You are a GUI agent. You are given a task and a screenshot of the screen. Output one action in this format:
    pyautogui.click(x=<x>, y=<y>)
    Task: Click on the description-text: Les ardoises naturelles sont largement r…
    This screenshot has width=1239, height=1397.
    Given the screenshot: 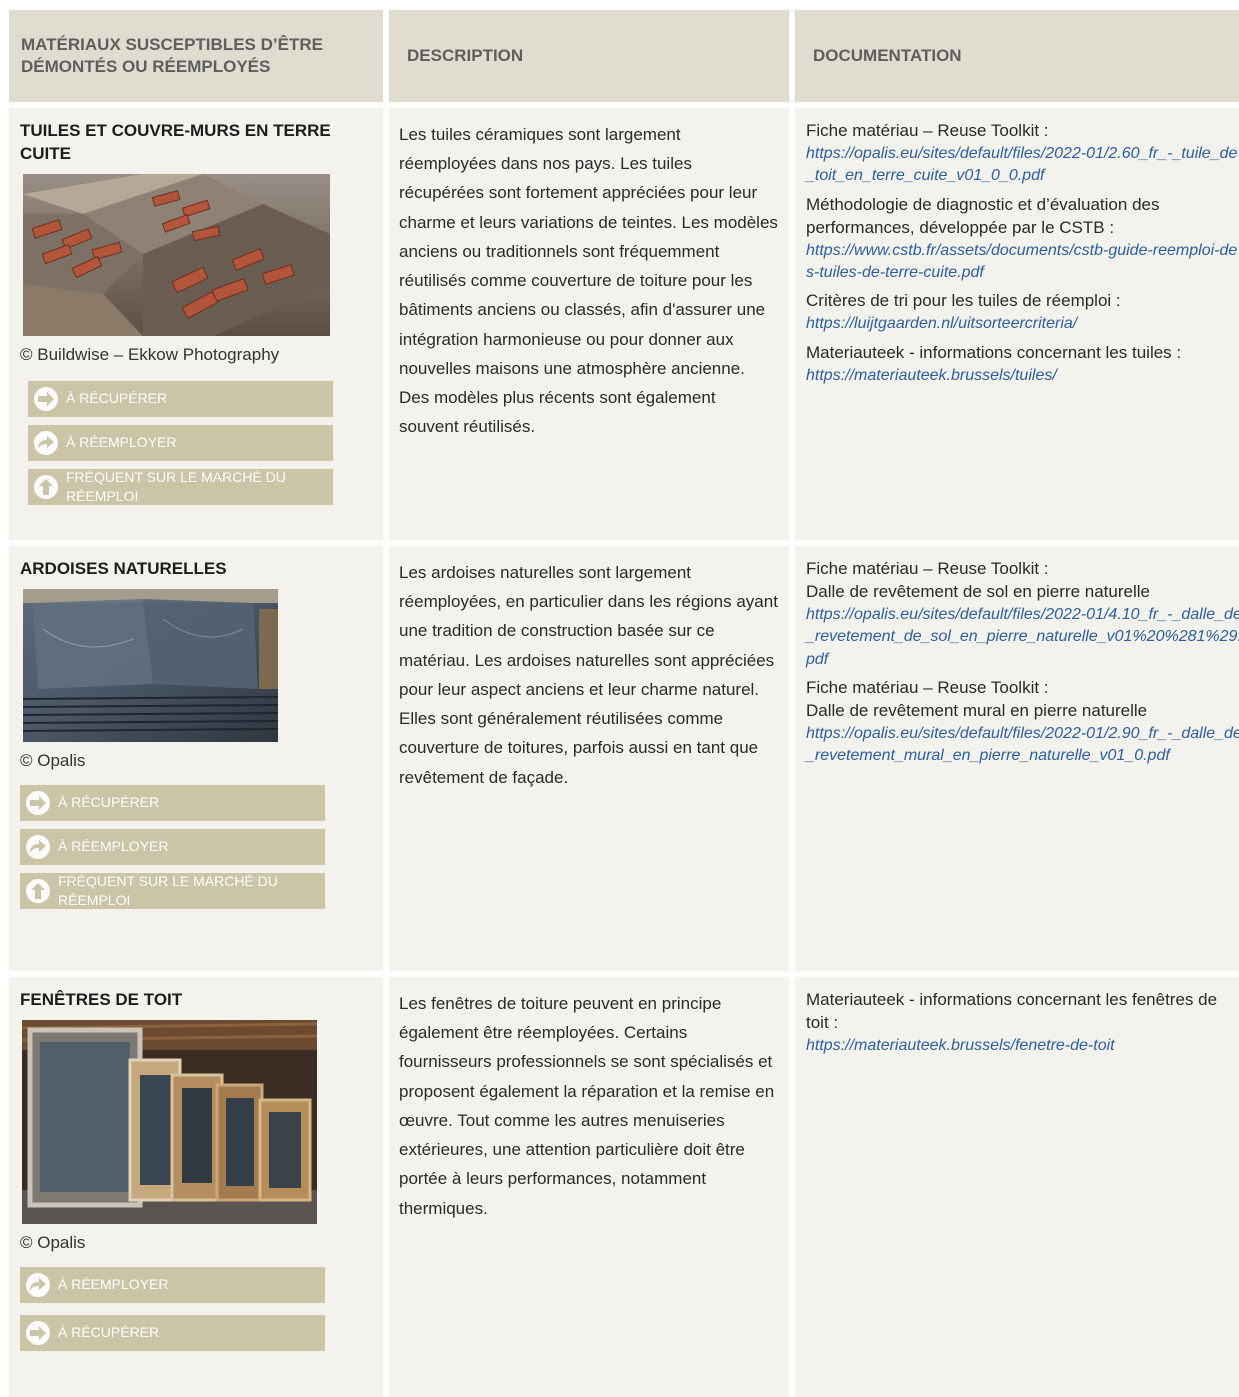 What is the action you would take?
    pyautogui.click(x=588, y=675)
    